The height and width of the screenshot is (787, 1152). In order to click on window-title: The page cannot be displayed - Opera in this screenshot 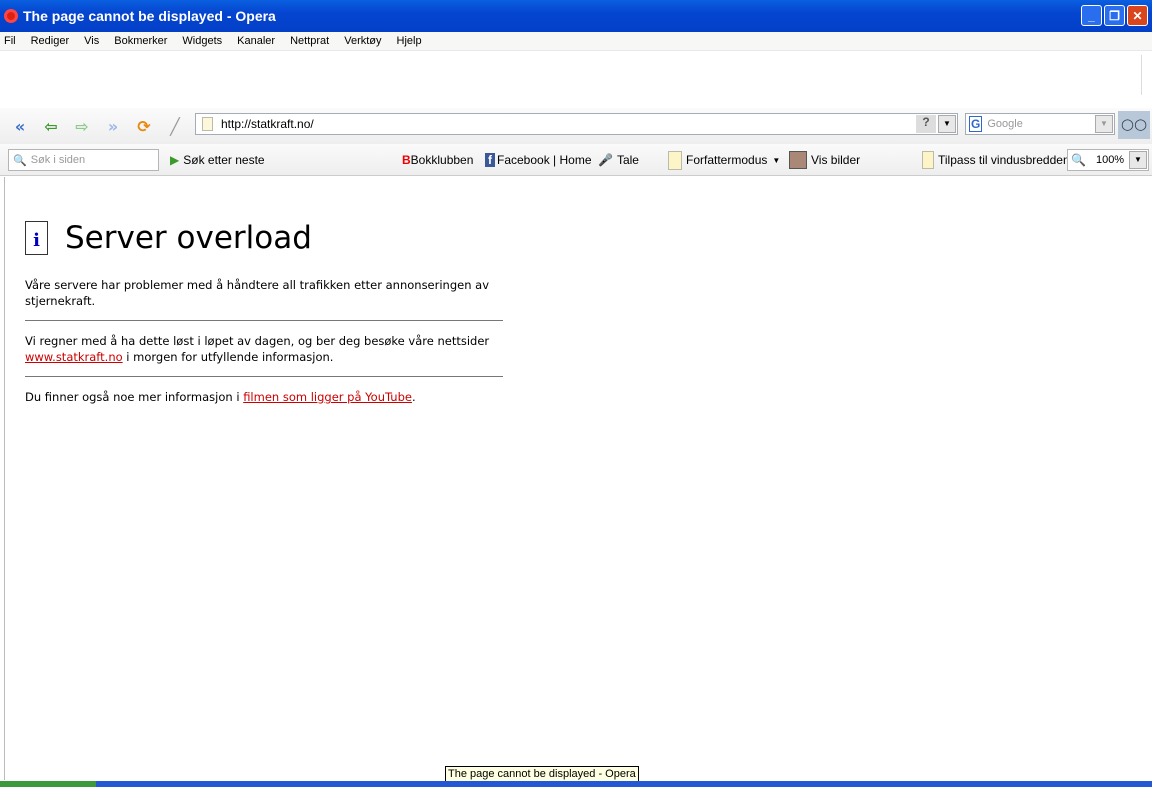, I will do `click(149, 16)`.